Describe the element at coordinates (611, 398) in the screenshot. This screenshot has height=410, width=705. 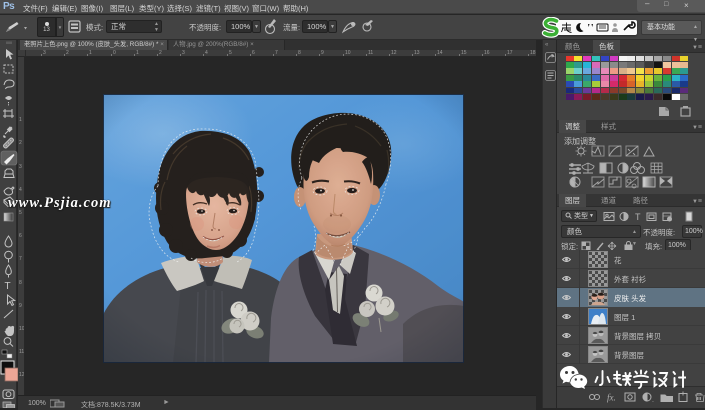
I see `svg-text: fx.` at that location.